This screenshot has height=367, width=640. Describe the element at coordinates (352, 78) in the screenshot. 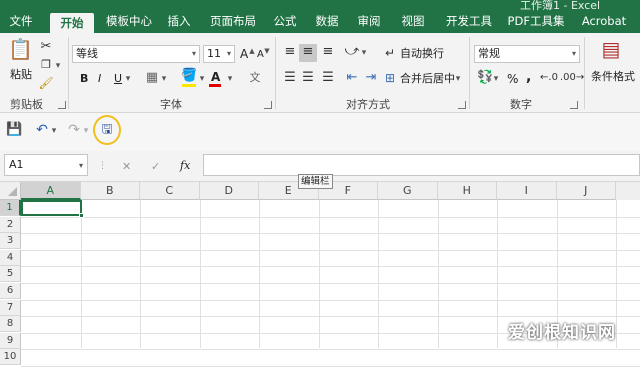

I see `decrease-indent-icon: ⇤` at that location.